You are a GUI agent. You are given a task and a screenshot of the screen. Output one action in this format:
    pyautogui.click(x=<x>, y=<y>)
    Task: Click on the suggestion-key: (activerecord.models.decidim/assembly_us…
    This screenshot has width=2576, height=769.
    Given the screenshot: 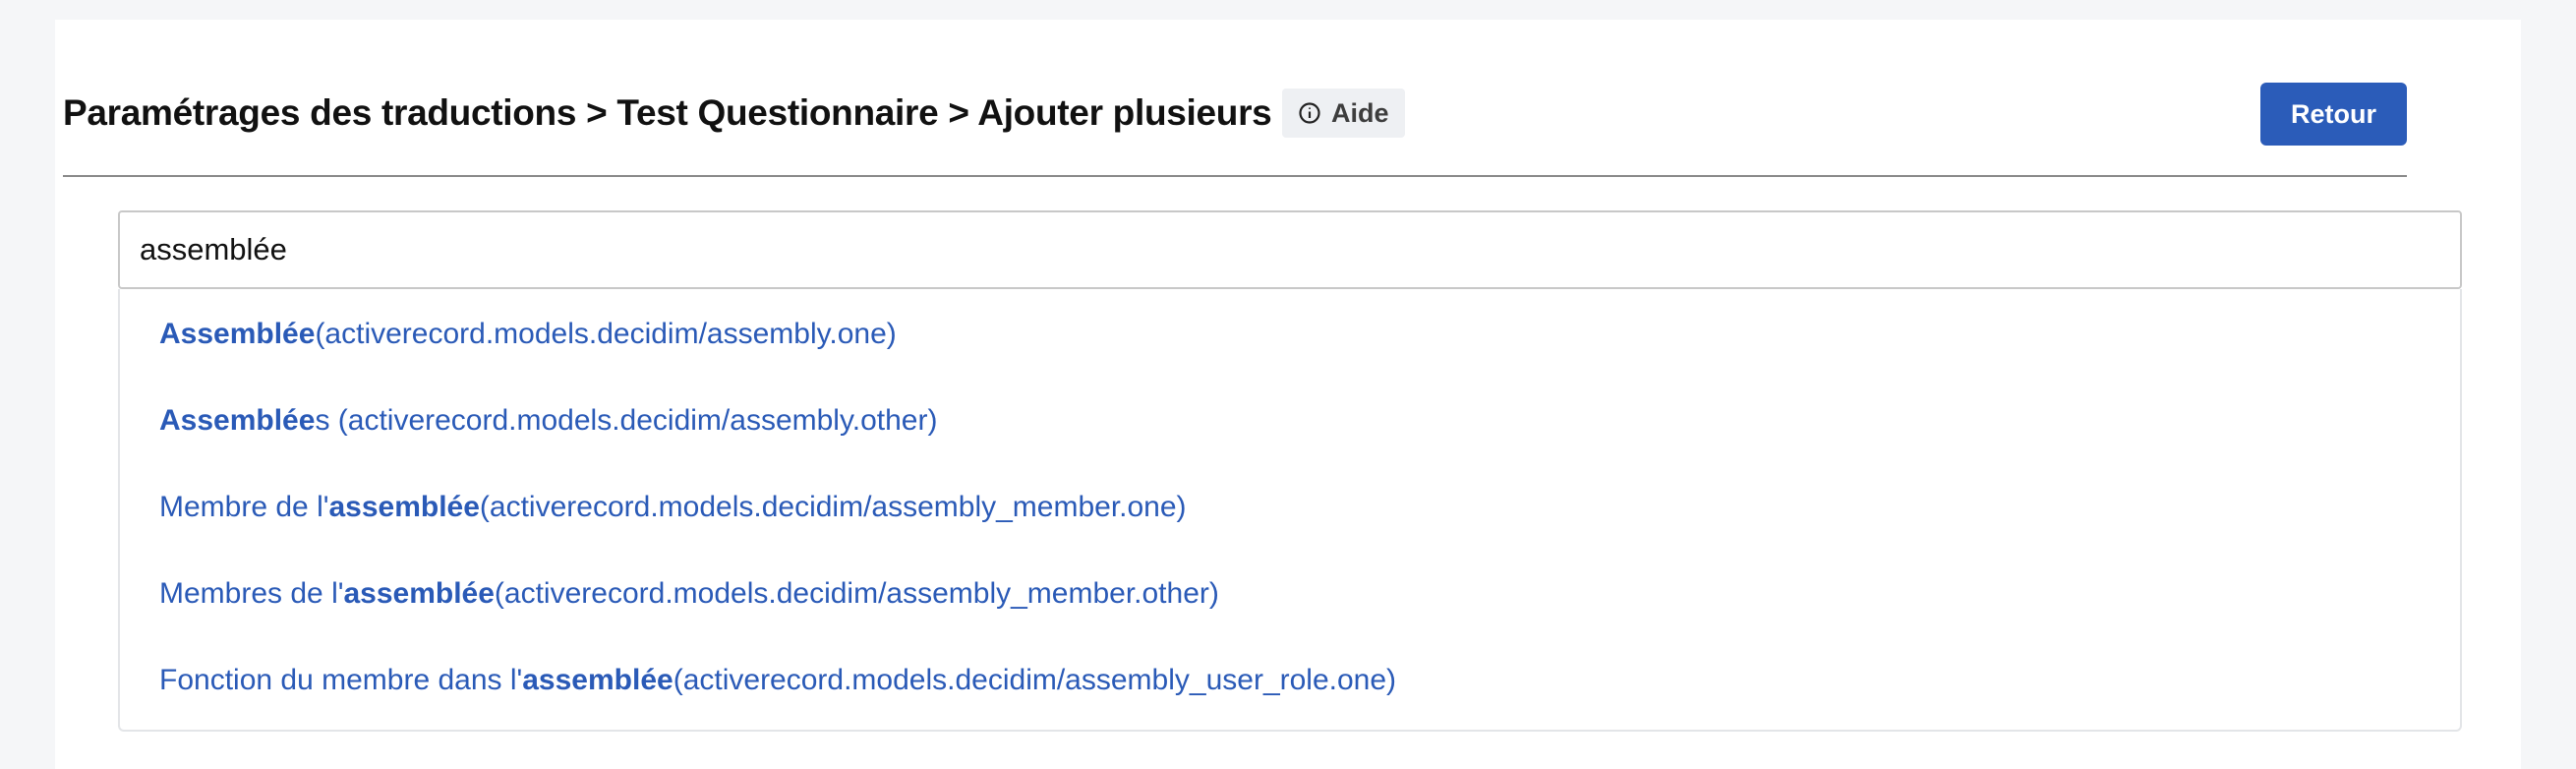 What is the action you would take?
    pyautogui.click(x=1035, y=680)
    